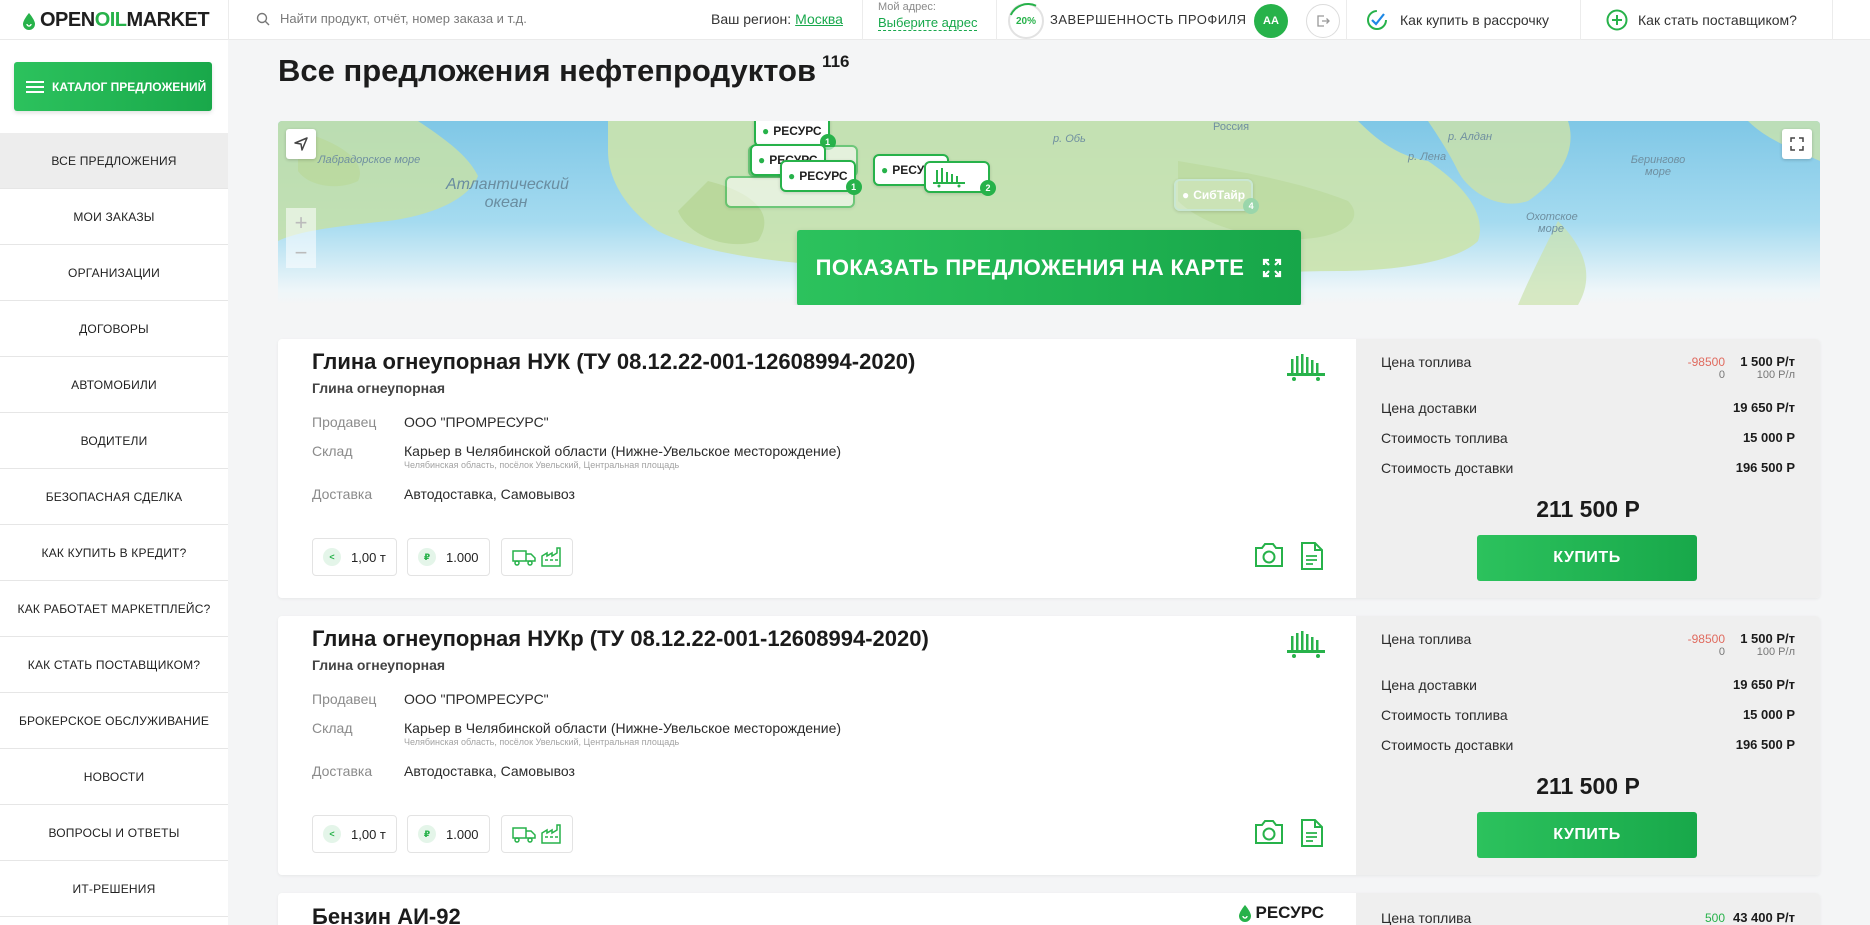 Image resolution: width=1870 pixels, height=925 pixels. What do you see at coordinates (386, 914) in the screenshot?
I see `offer-title: Бензин АИ-92` at bounding box center [386, 914].